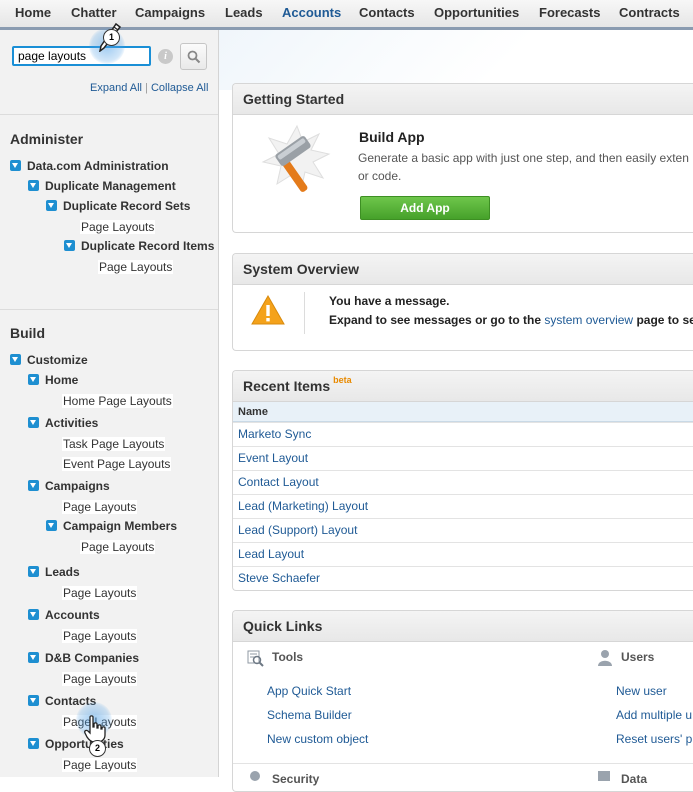  What do you see at coordinates (89, 166) in the screenshot?
I see `tree-datacom-administration: Data.com Administration` at bounding box center [89, 166].